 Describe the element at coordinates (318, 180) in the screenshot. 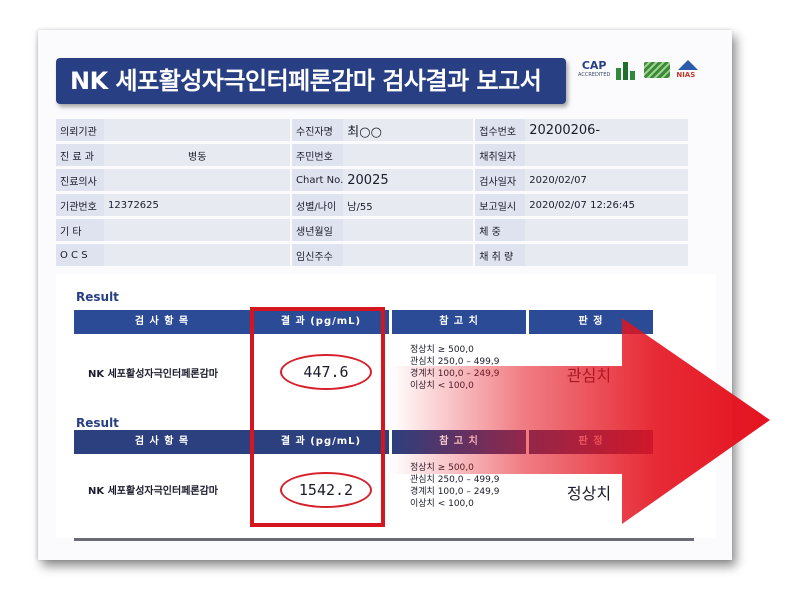

I see `info-label: Chart No.` at that location.